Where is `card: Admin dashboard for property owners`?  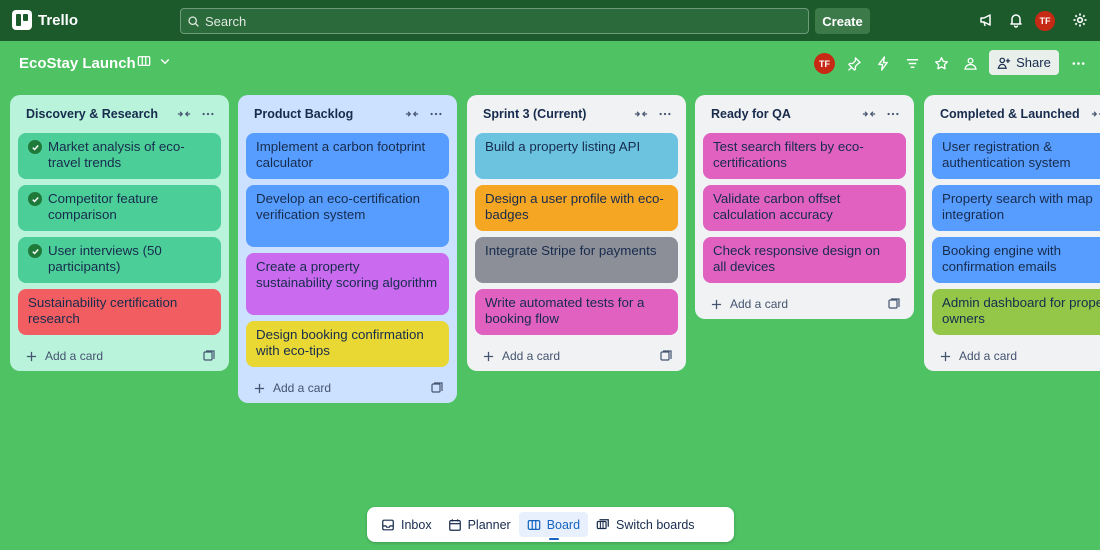 card: Admin dashboard for property owners is located at coordinates (1016, 312).